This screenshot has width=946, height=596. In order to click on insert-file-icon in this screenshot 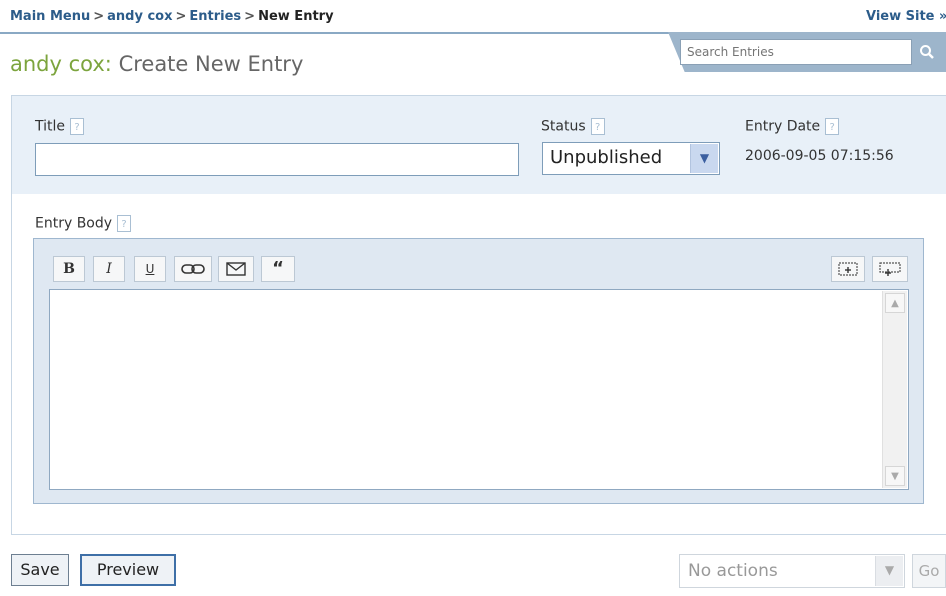, I will do `click(848, 269)`.